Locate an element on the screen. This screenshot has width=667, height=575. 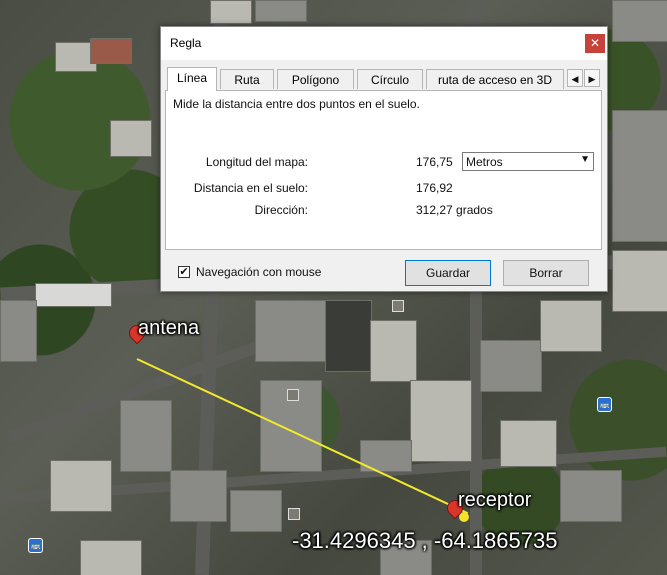
tab-scroll-right-button: ▶ is located at coordinates (592, 78).